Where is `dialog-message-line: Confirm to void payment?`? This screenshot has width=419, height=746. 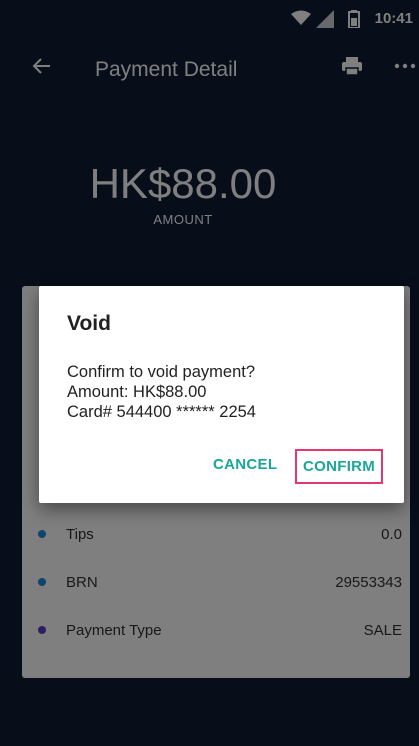
dialog-message-line: Confirm to void payment? is located at coordinates (161, 372).